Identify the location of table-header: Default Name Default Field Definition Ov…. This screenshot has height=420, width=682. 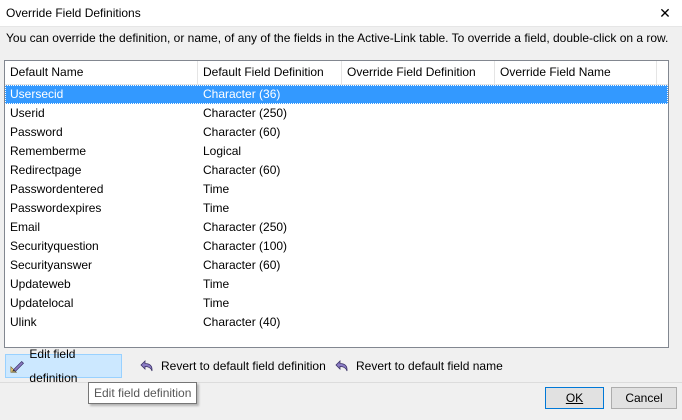
(336, 73).